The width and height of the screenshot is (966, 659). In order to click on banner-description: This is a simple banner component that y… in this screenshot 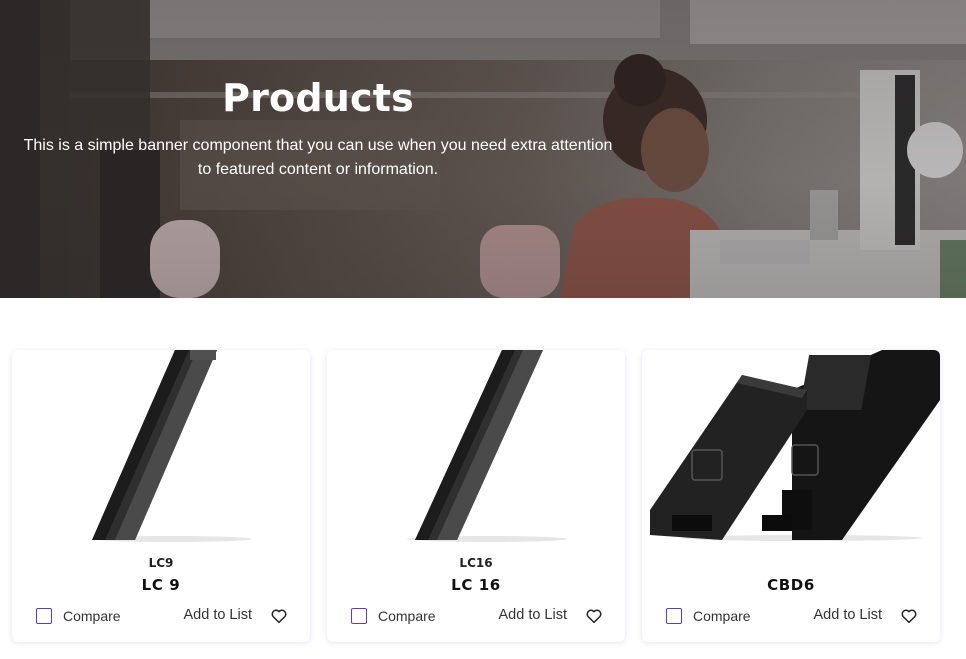, I will do `click(318, 158)`.